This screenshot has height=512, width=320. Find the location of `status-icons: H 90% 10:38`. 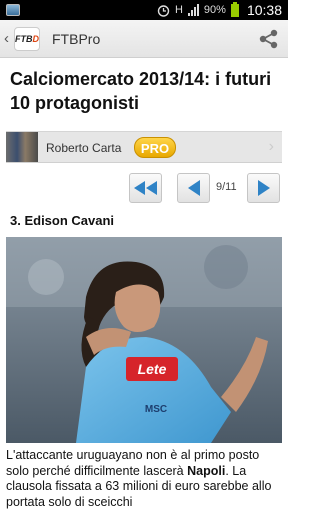

status-icons: H 90% 10:38 is located at coordinates (219, 10).